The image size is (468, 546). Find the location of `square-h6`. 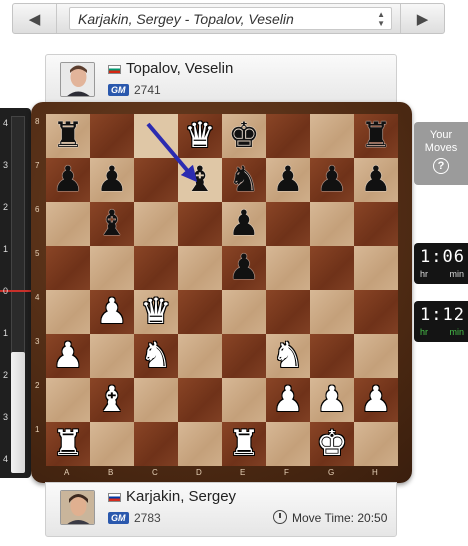

square-h6 is located at coordinates (376, 224).